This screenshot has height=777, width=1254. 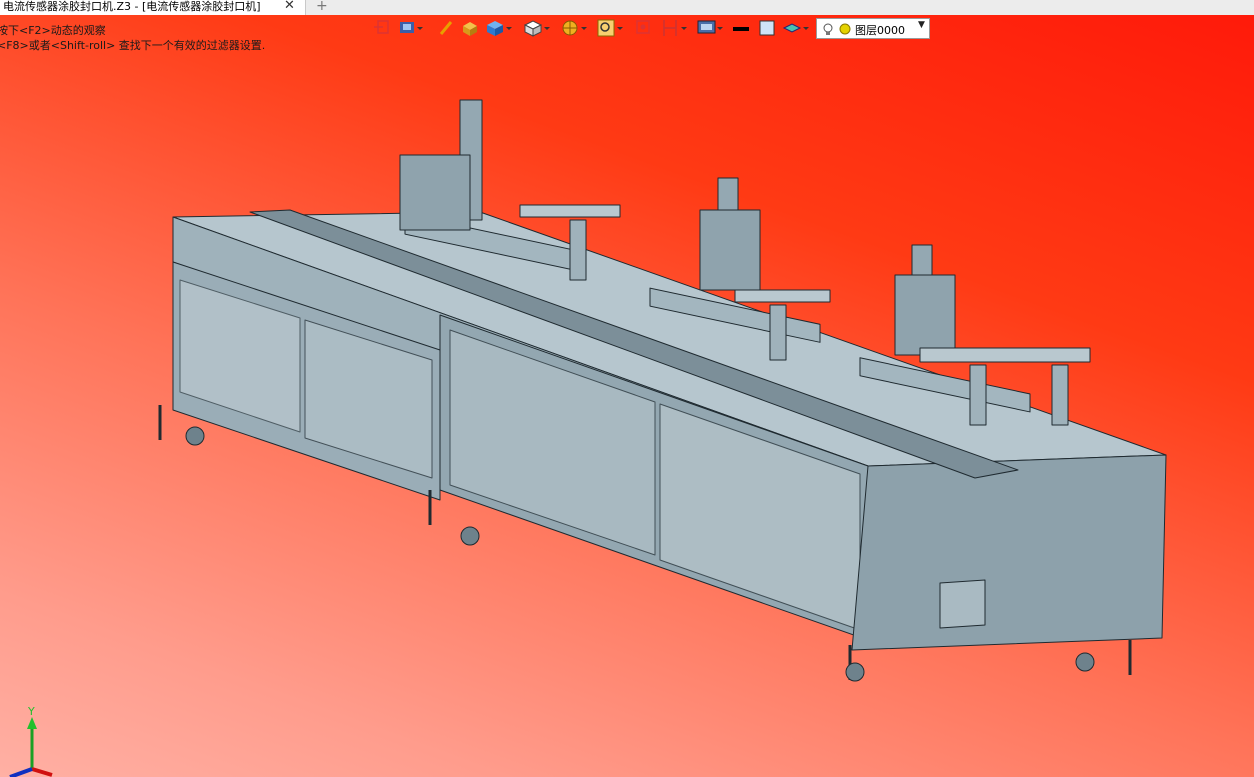 What do you see at coordinates (133, 45) in the screenshot?
I see `hint-line-2: <F8>或者<Shift-roll> 查找下一个有效的过滤器设置.` at bounding box center [133, 45].